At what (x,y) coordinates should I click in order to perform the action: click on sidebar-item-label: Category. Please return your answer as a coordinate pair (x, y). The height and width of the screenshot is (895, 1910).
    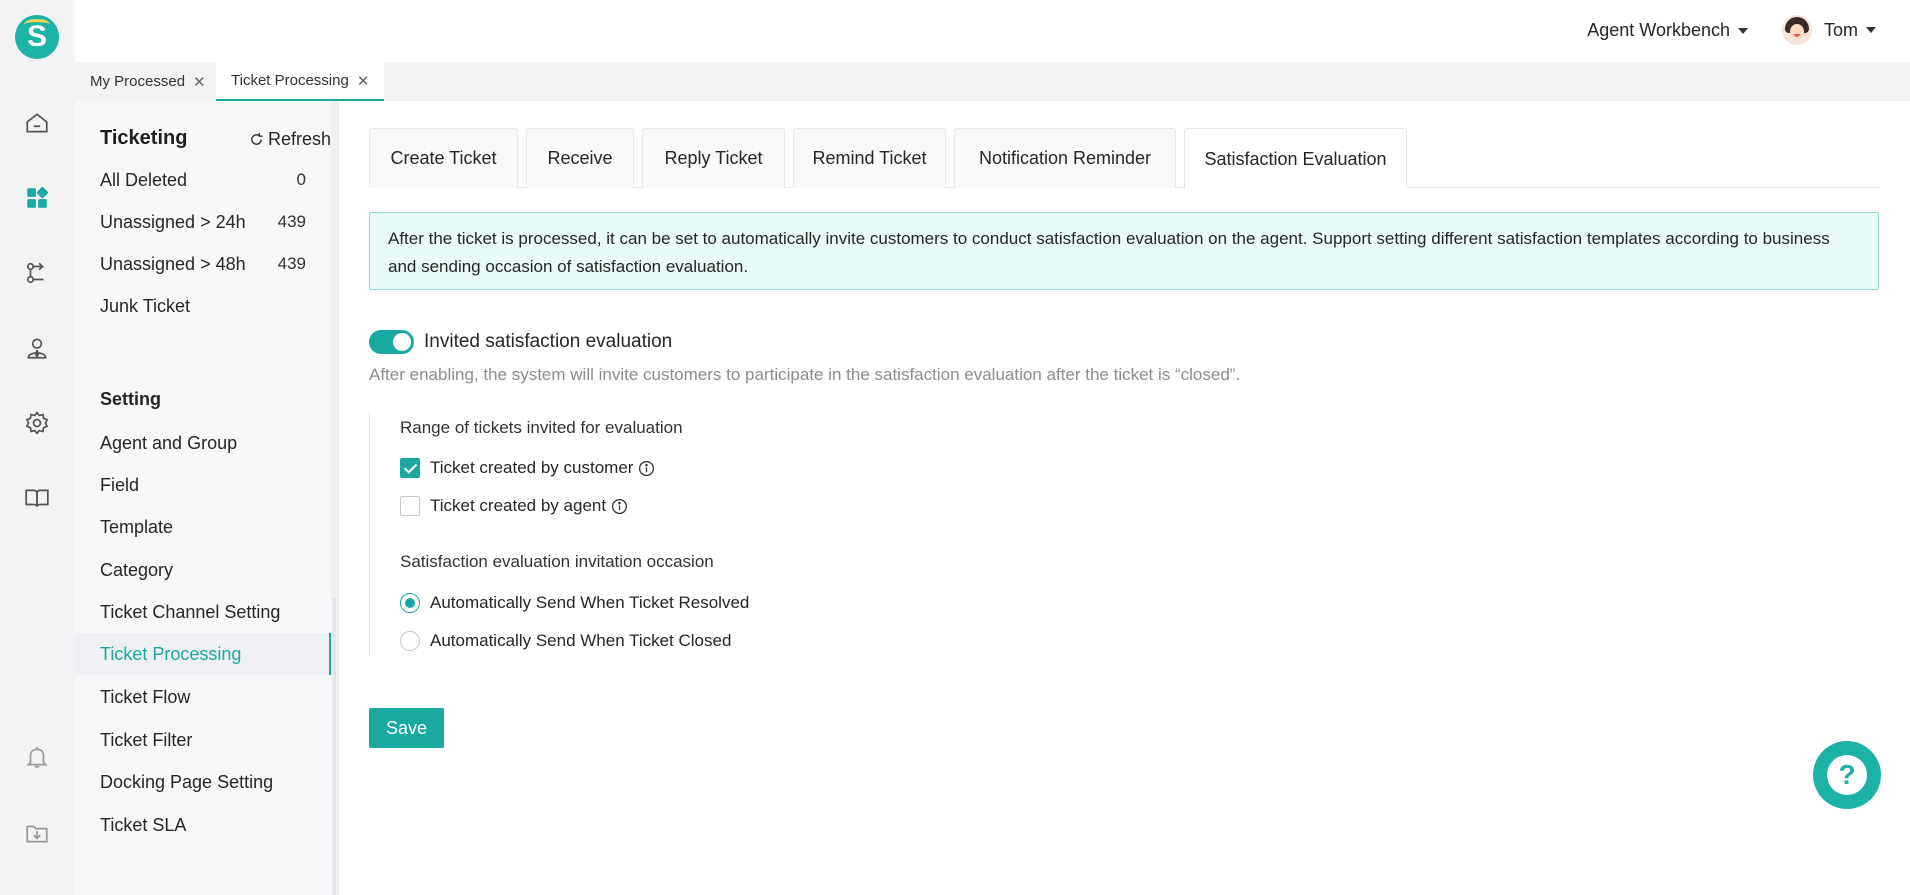
    Looking at the image, I should click on (137, 569).